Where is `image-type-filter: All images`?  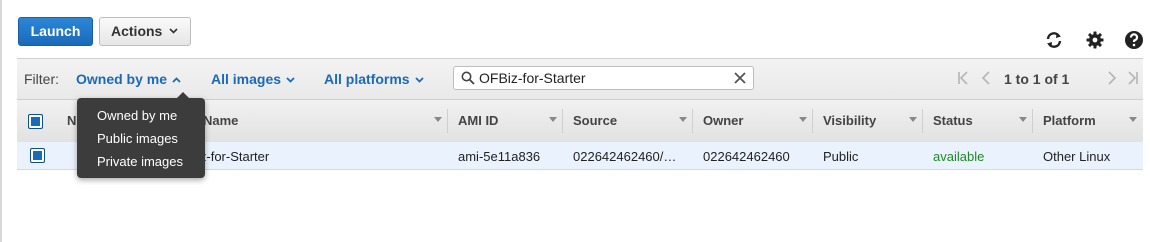
image-type-filter: All images is located at coordinates (253, 79).